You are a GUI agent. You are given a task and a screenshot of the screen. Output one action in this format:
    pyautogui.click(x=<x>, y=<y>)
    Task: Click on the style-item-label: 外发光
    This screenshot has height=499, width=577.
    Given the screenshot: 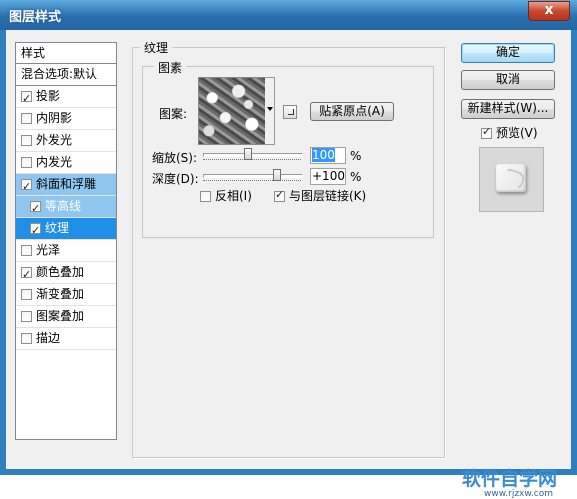 What is the action you would take?
    pyautogui.click(x=54, y=140)
    